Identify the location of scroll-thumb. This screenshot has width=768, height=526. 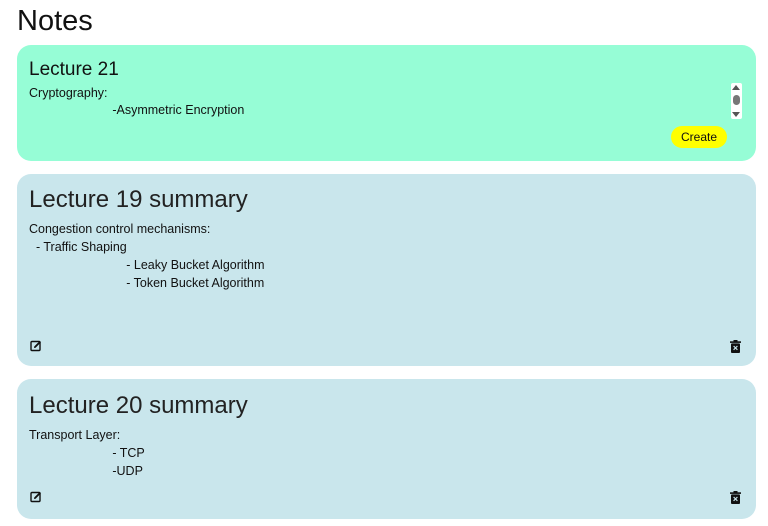
(736, 100).